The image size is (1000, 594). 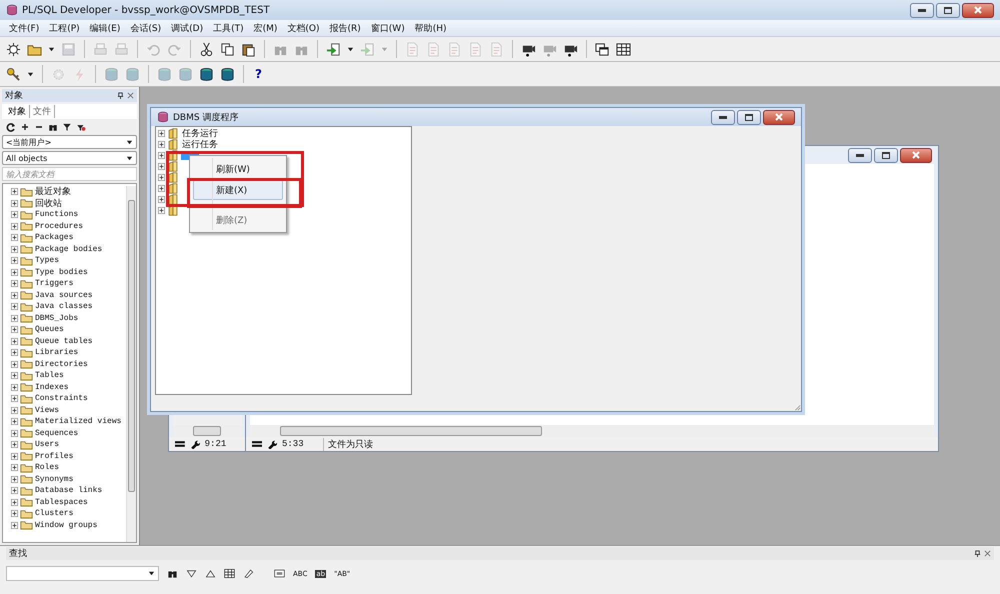 What do you see at coordinates (238, 169) in the screenshot?
I see `menu-item: 刷新(W)` at bounding box center [238, 169].